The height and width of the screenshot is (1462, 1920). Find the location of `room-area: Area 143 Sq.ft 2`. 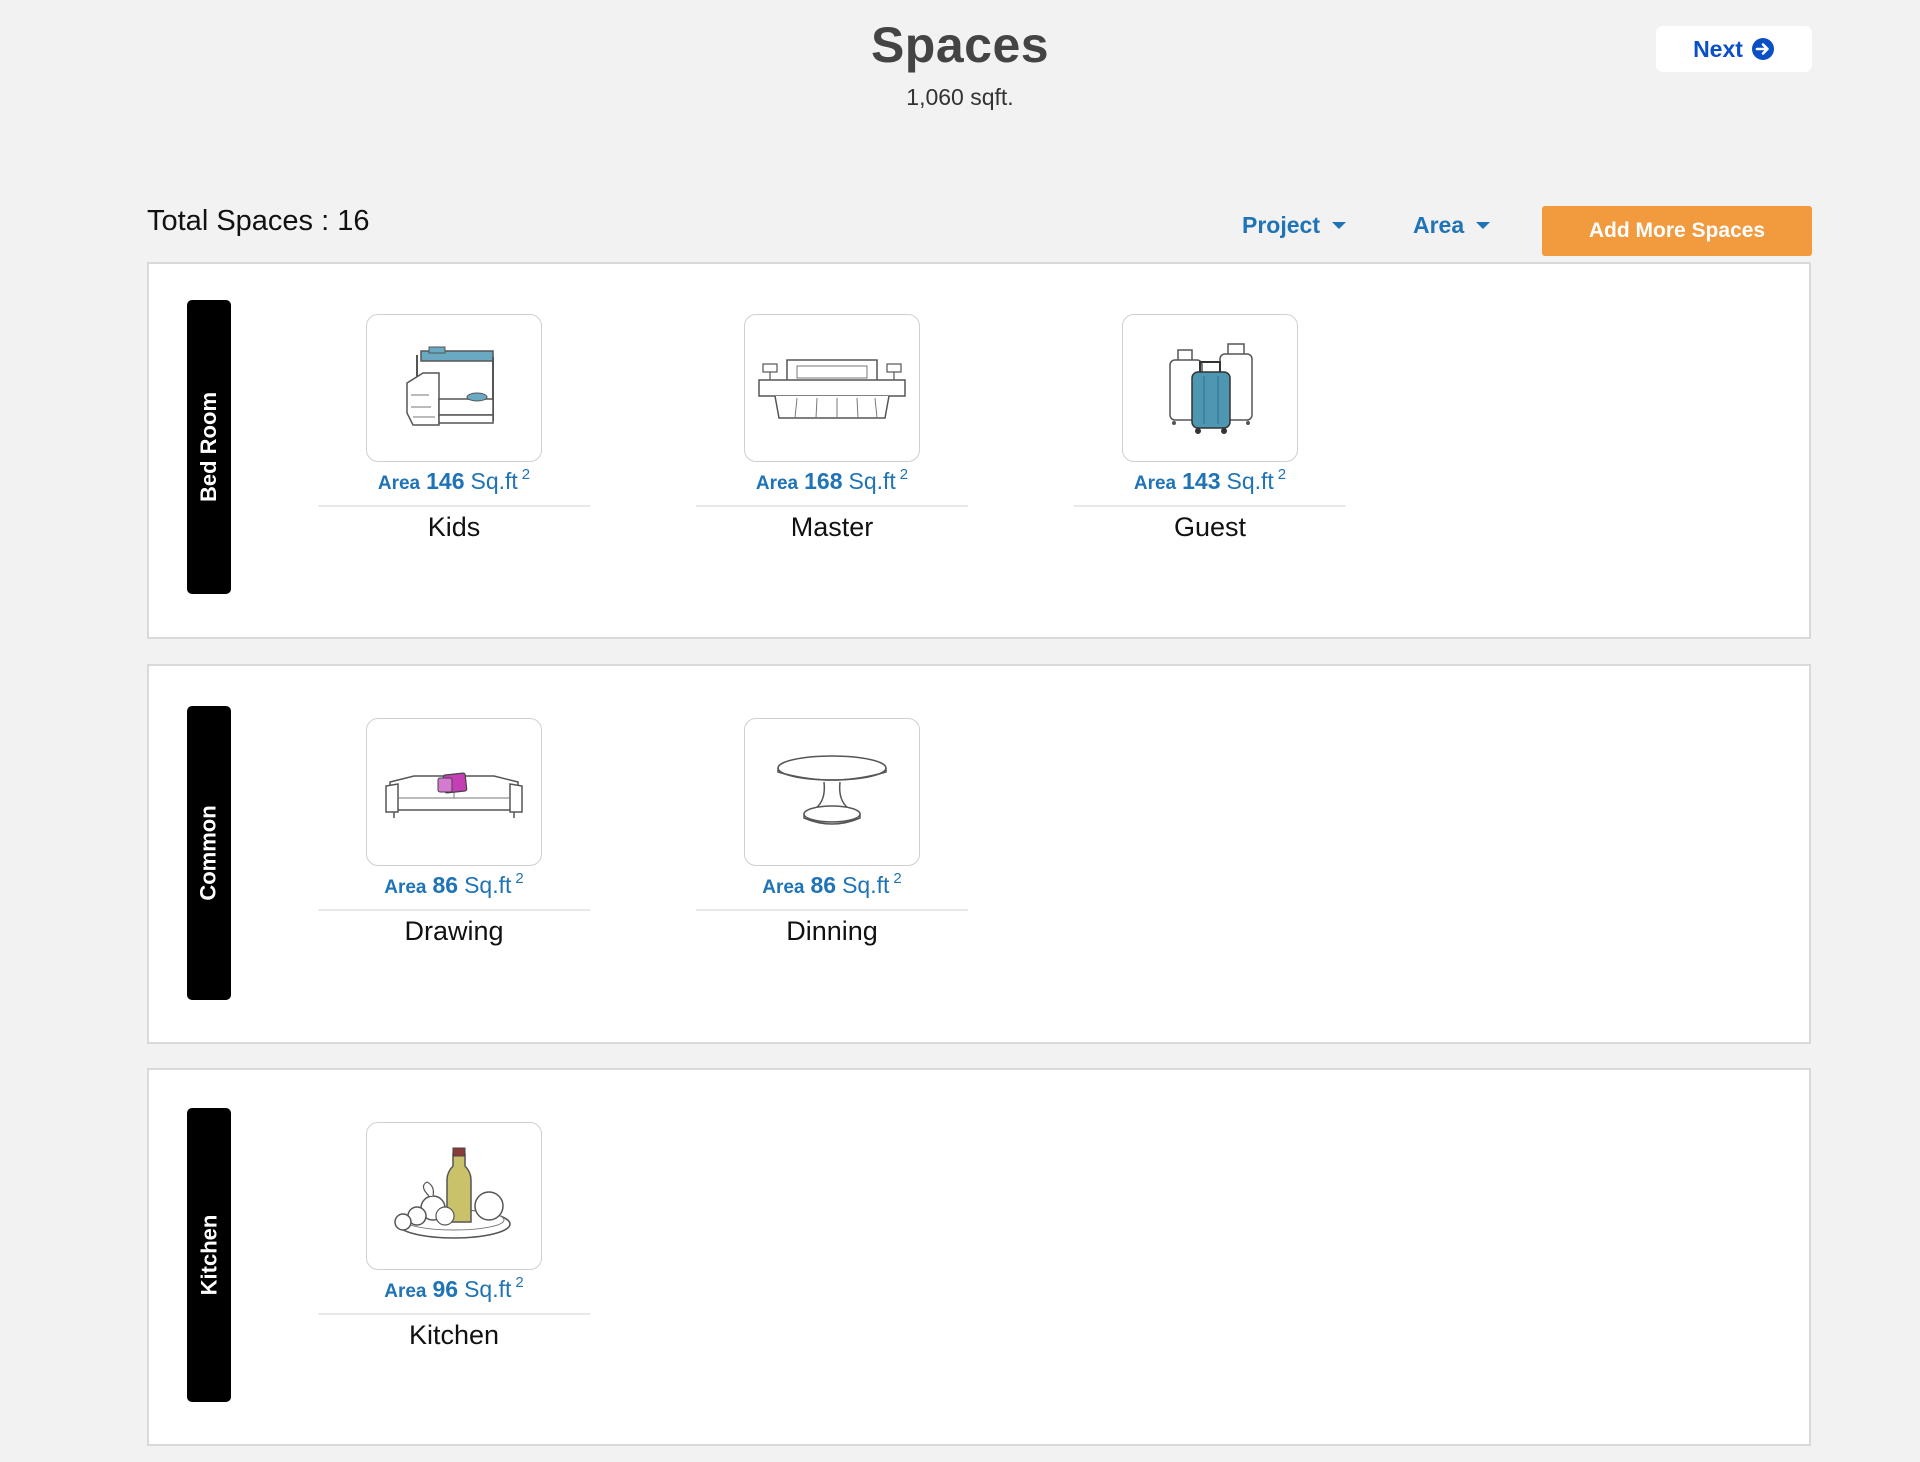

room-area: Area 143 Sq.ft 2 is located at coordinates (1210, 480).